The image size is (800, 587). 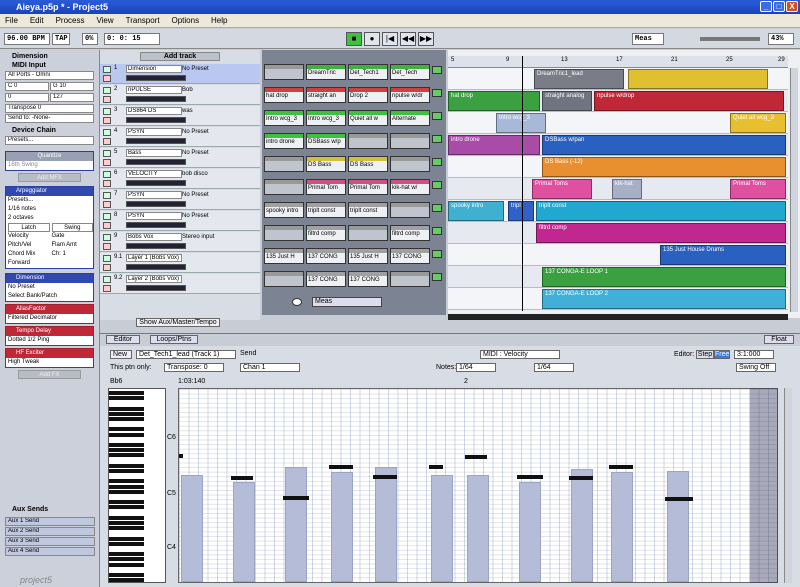 I want to click on close-button: X, so click(x=792, y=6).